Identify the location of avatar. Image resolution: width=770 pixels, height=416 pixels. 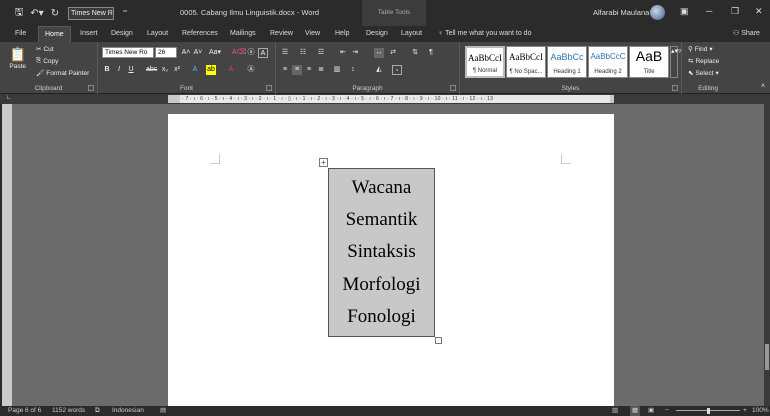
(657, 12).